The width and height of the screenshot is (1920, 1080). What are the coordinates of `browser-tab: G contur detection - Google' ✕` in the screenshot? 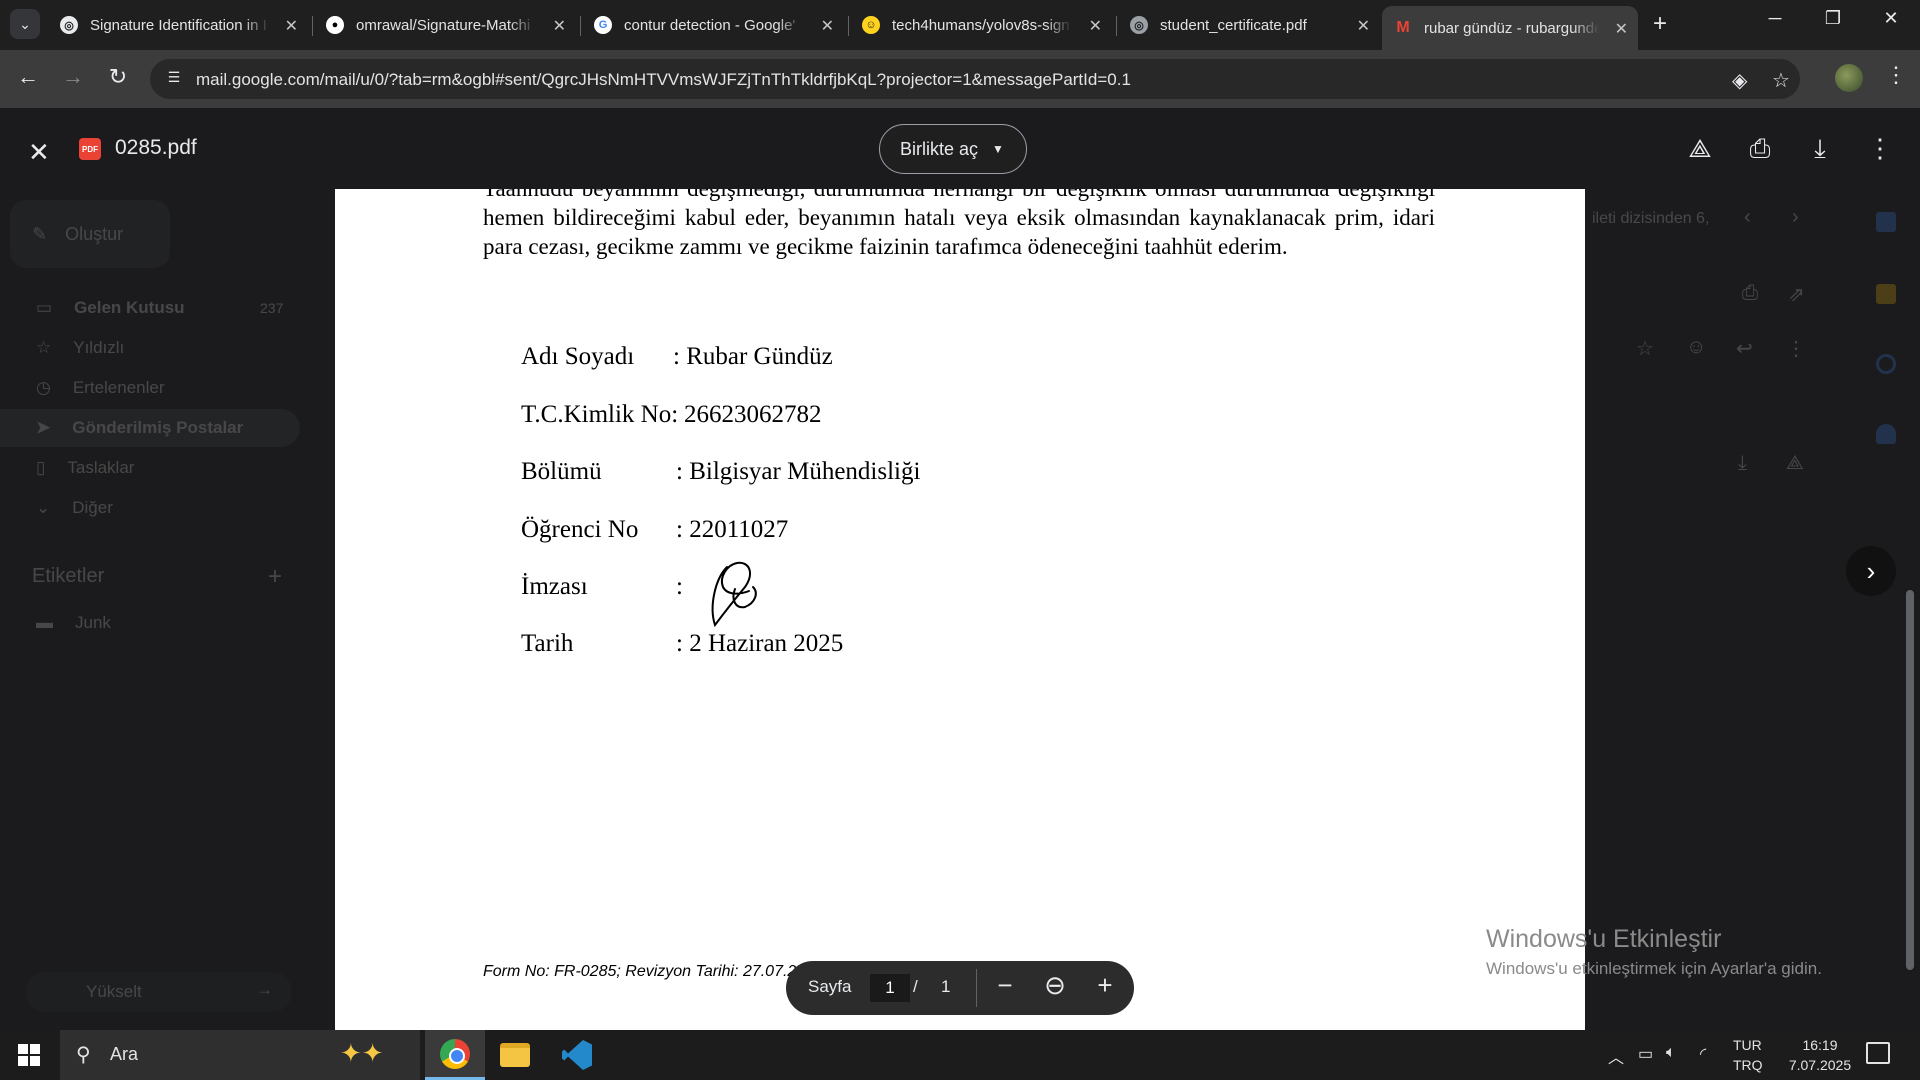 It's located at (713, 25).